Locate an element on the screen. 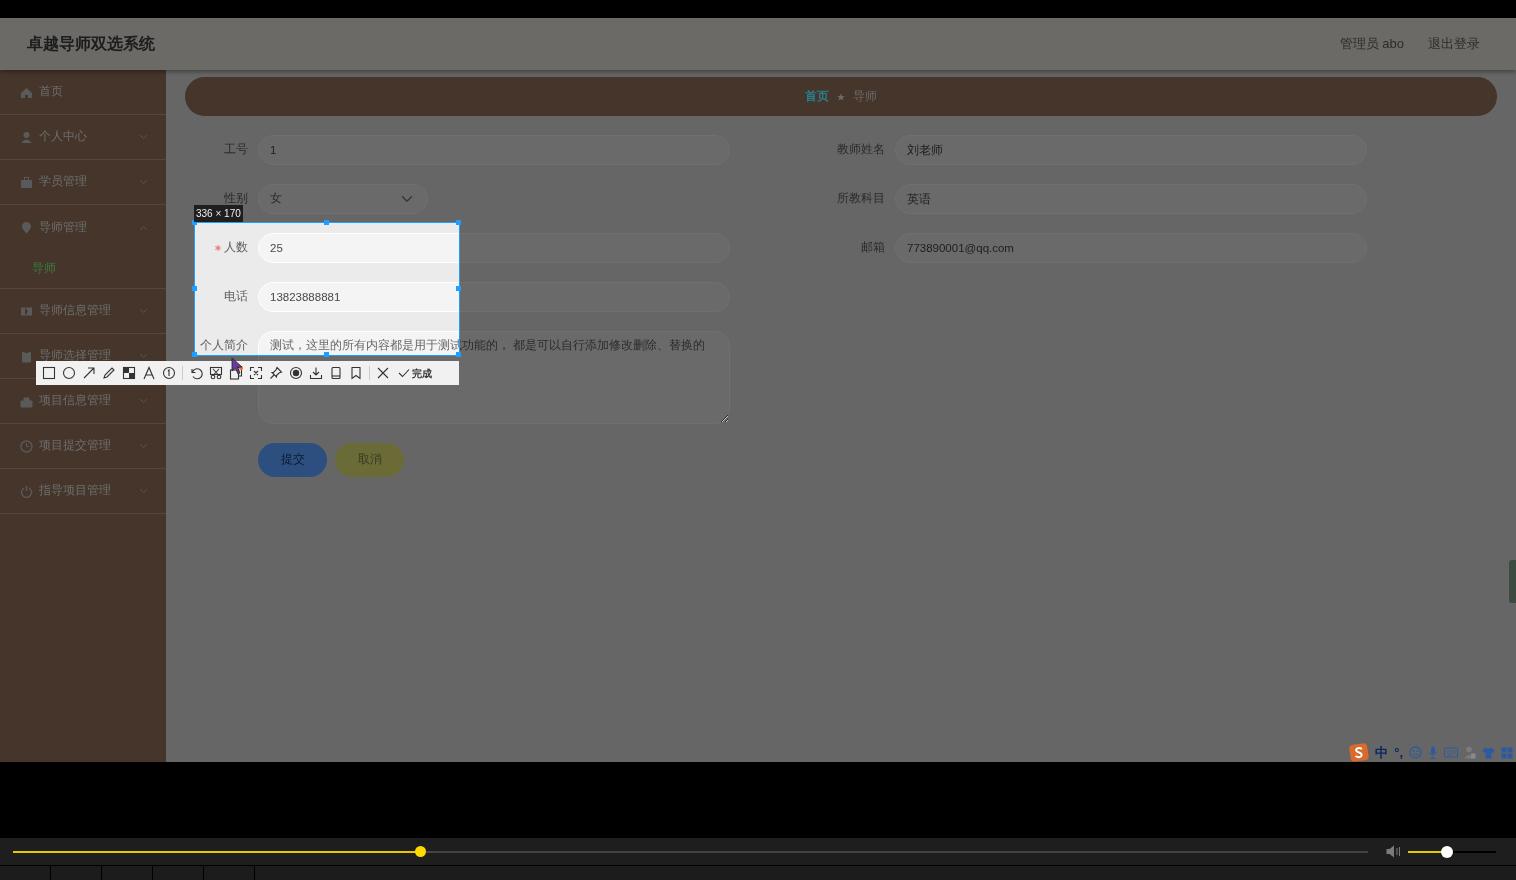 The width and height of the screenshot is (1516, 880). submit-button: 提交 is located at coordinates (292, 460).